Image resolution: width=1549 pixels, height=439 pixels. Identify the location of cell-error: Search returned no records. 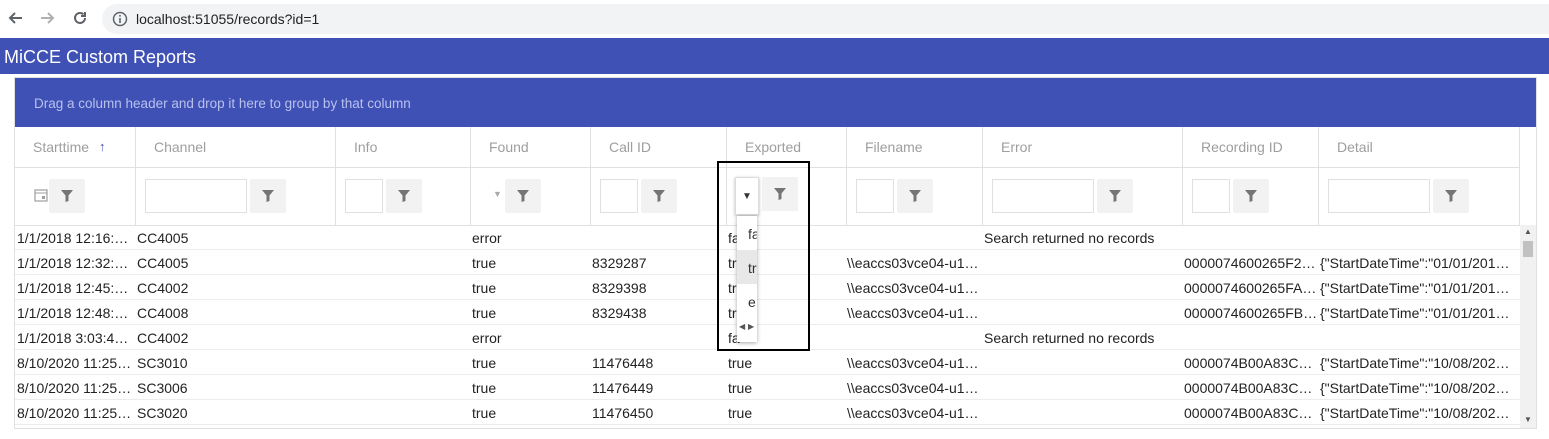
(1069, 238).